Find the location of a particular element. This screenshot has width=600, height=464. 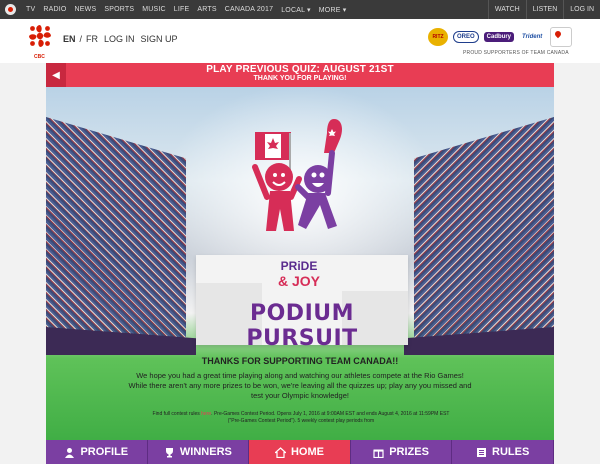

signup-link: SIGN UP is located at coordinates (159, 39).